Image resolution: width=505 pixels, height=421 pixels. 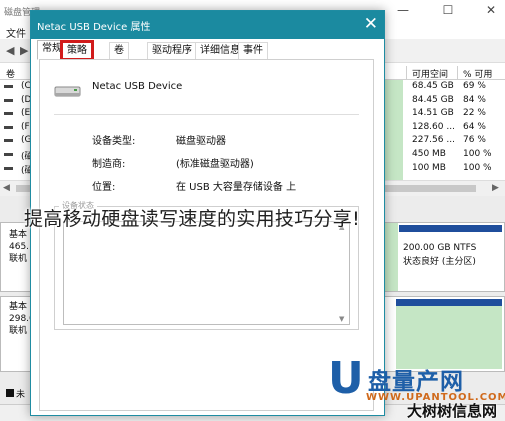 I want to click on partition-status: 状态良好 (主分区), so click(x=439, y=262).